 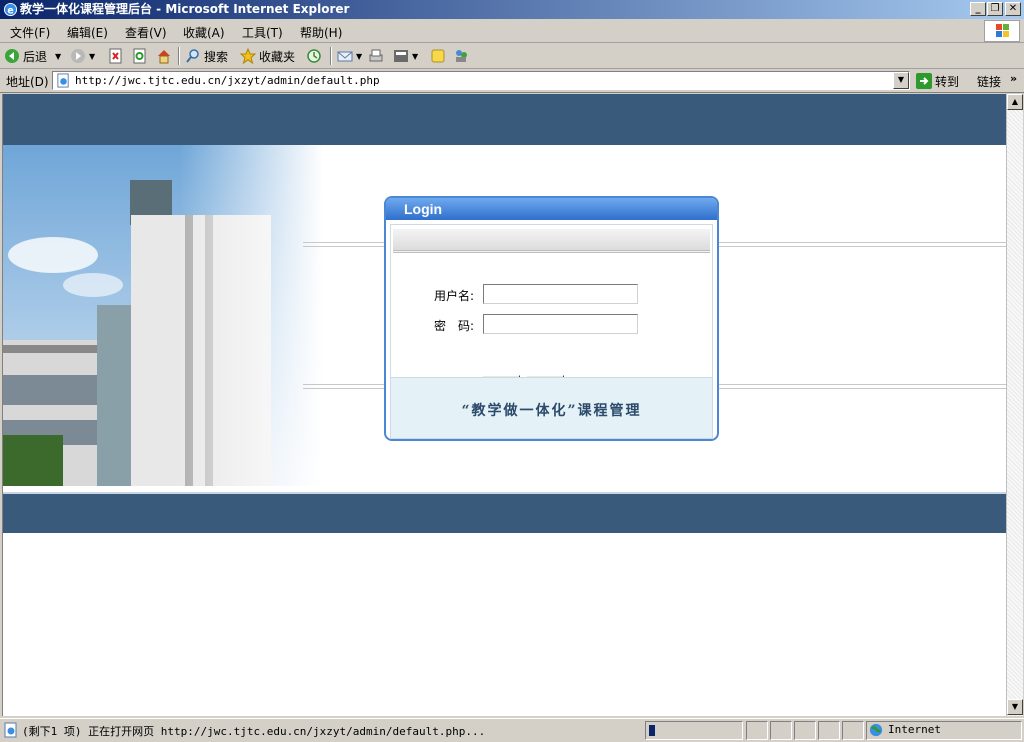 I want to click on history-button, so click(x=315, y=56).